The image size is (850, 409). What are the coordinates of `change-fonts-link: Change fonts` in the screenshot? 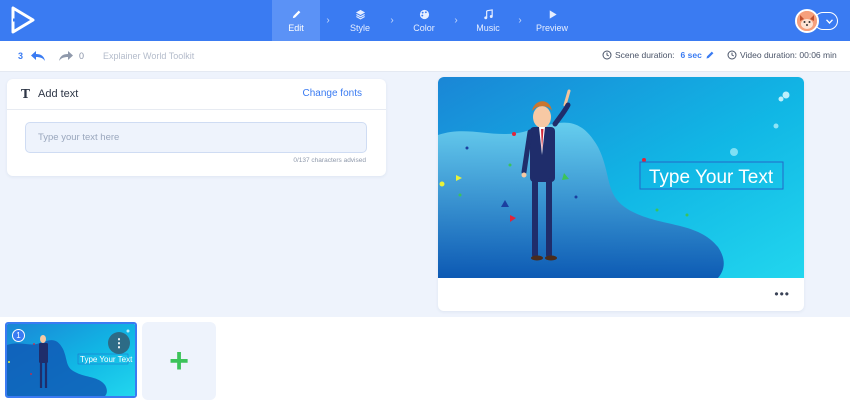 It's located at (333, 93).